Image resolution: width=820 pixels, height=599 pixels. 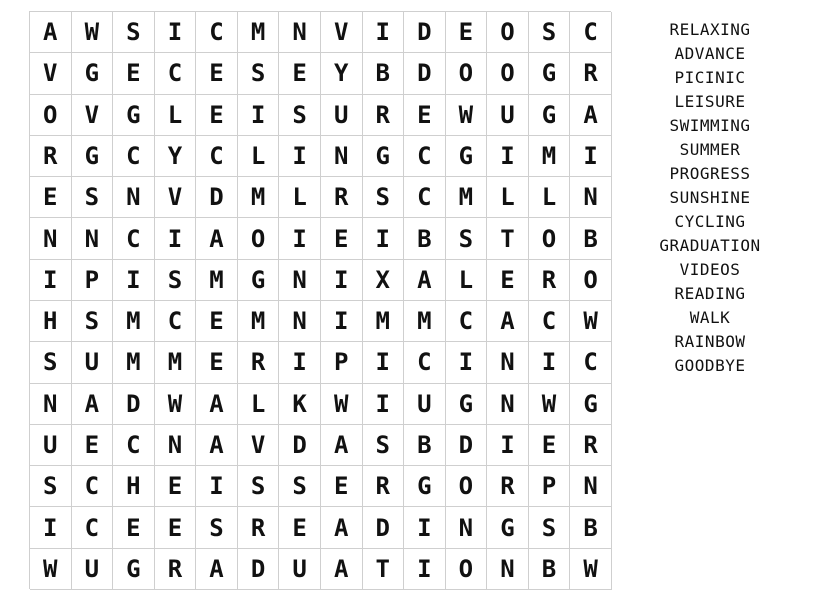 What do you see at coordinates (300, 404) in the screenshot?
I see `grid-cell: K` at bounding box center [300, 404].